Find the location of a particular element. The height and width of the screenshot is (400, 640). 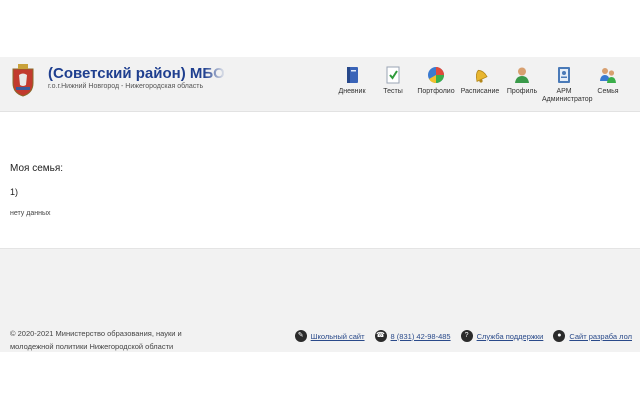

footer-link-label: Школьный сайт is located at coordinates (337, 336).